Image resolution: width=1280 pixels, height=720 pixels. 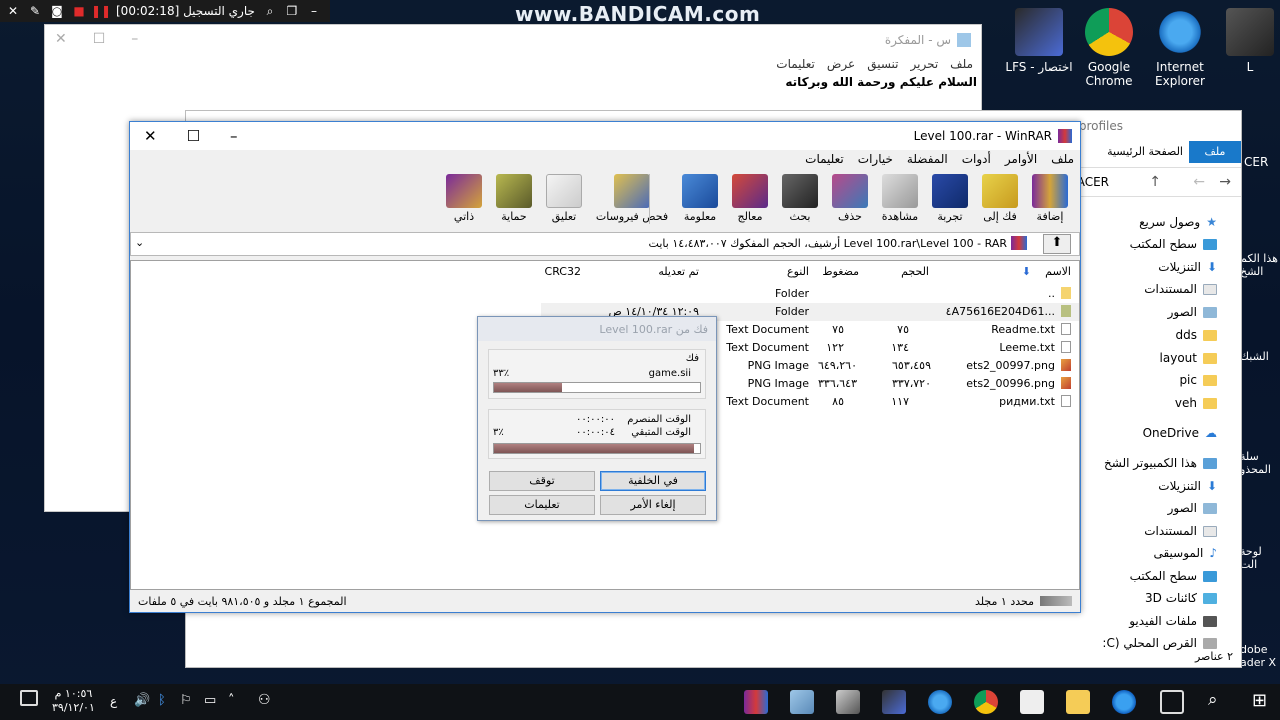 I want to click on nav-item: ♪ الموسيقى, so click(x=1185, y=553).